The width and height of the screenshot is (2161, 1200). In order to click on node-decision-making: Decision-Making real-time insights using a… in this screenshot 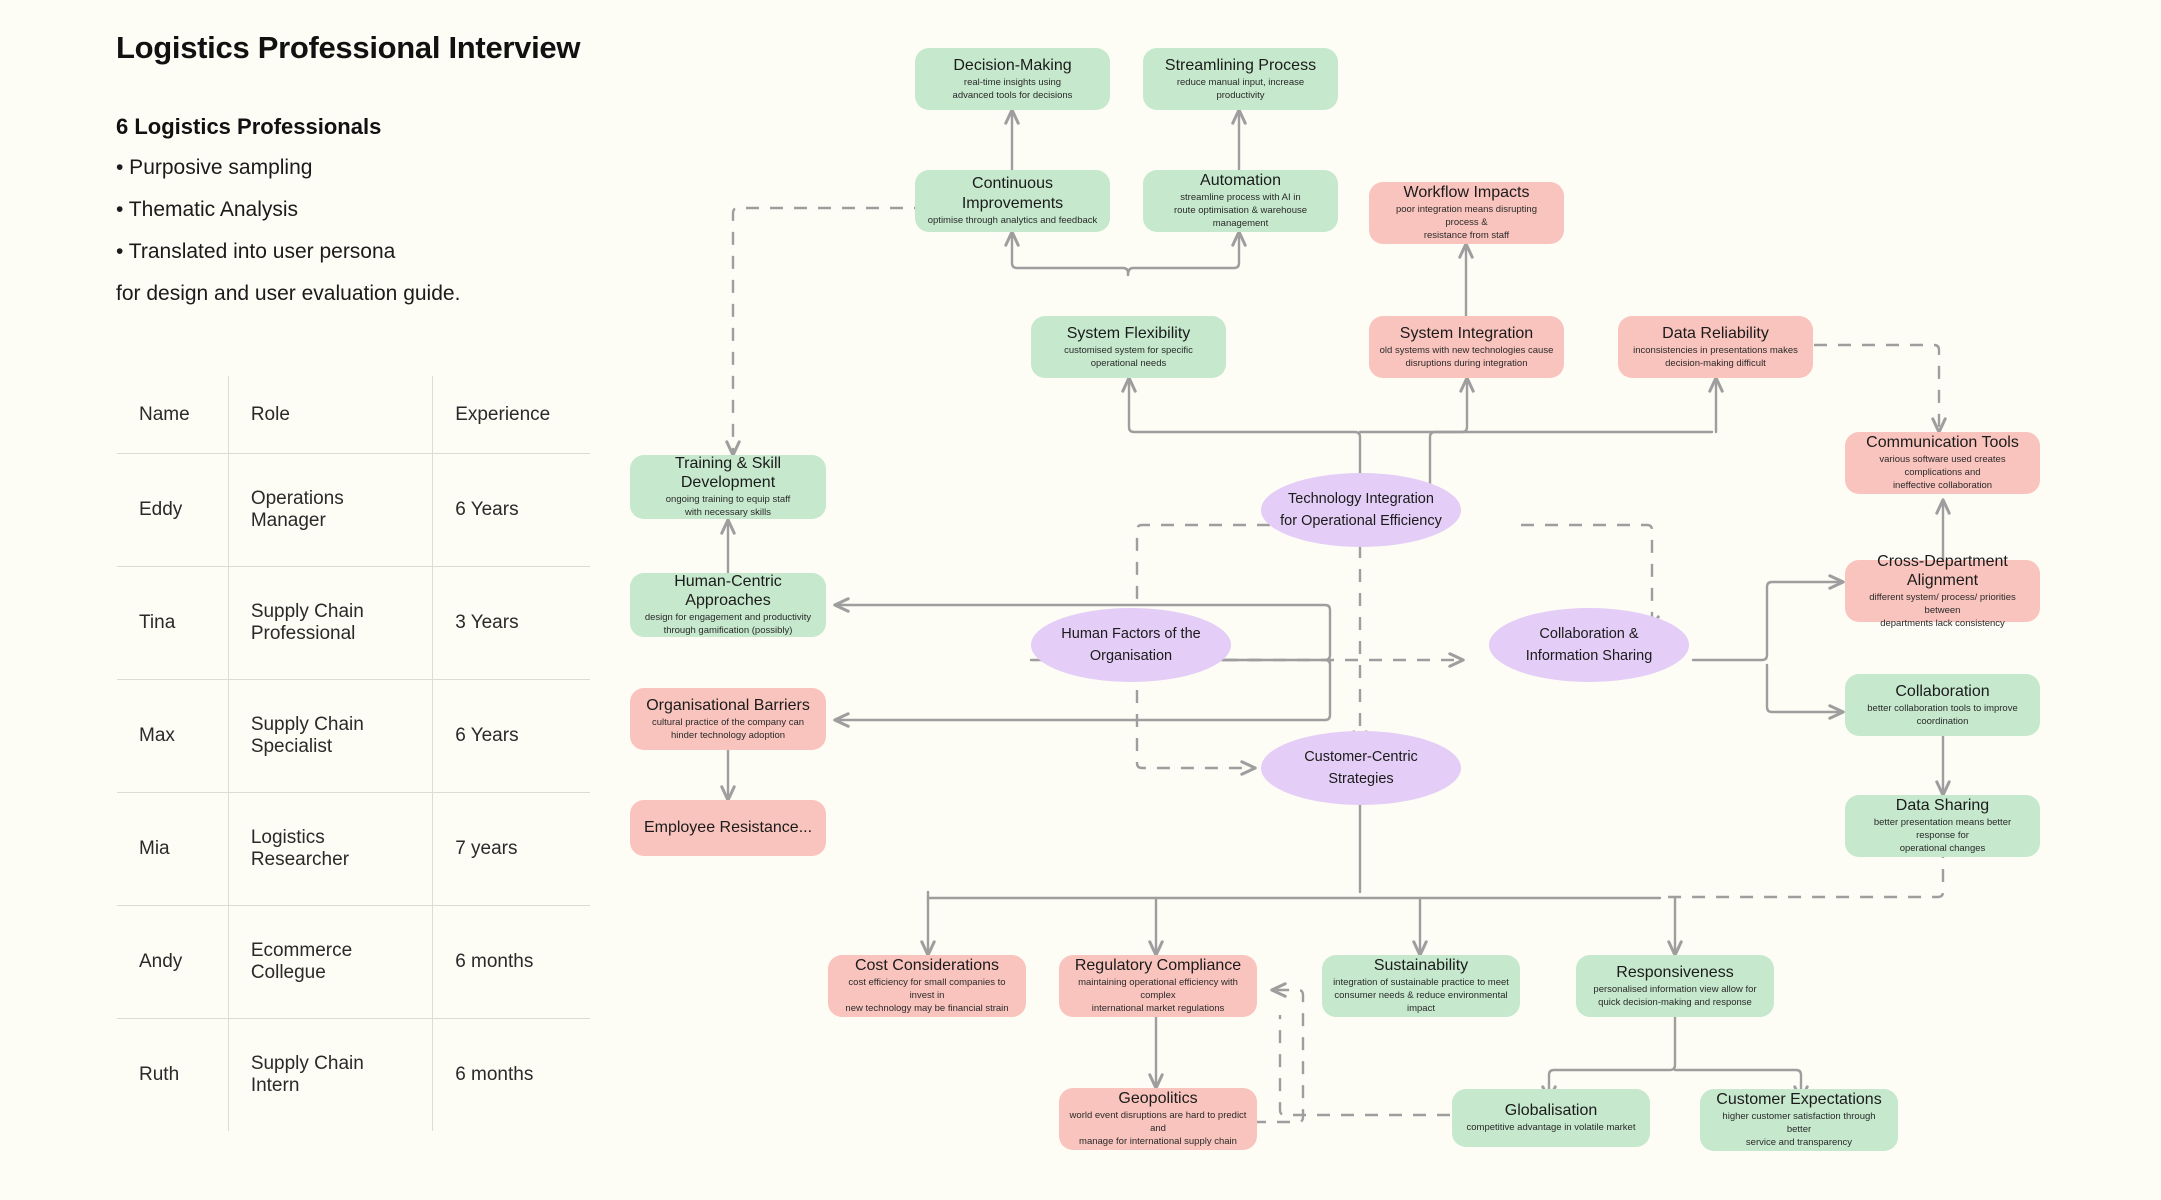, I will do `click(1012, 79)`.